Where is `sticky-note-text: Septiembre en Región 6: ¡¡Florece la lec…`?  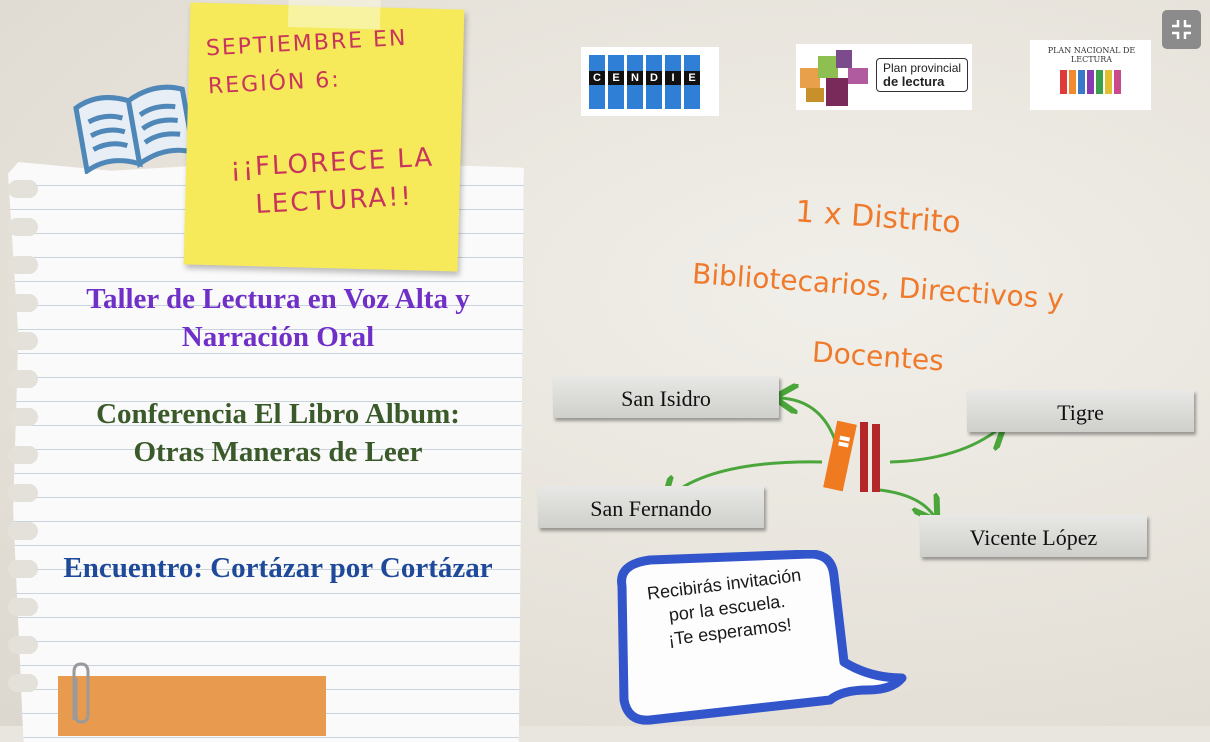
sticky-note-text: Septiembre en Región 6: ¡¡Florece la lec… is located at coordinates (330, 122).